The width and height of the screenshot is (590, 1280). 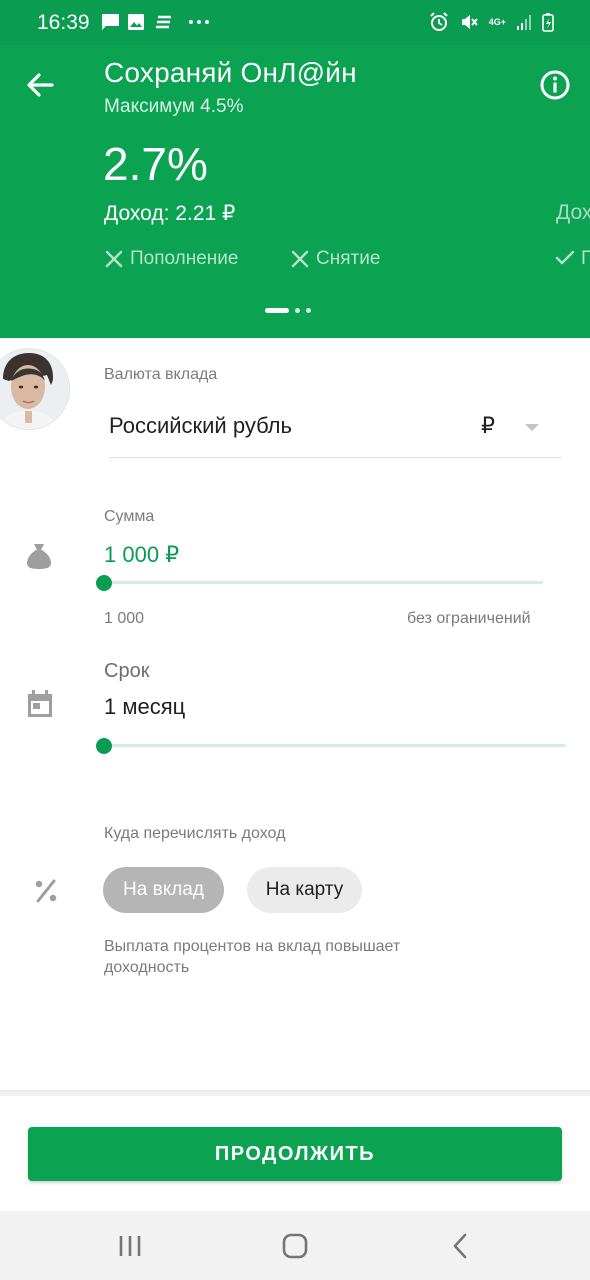 I want to click on avatar-image, so click(x=34, y=389).